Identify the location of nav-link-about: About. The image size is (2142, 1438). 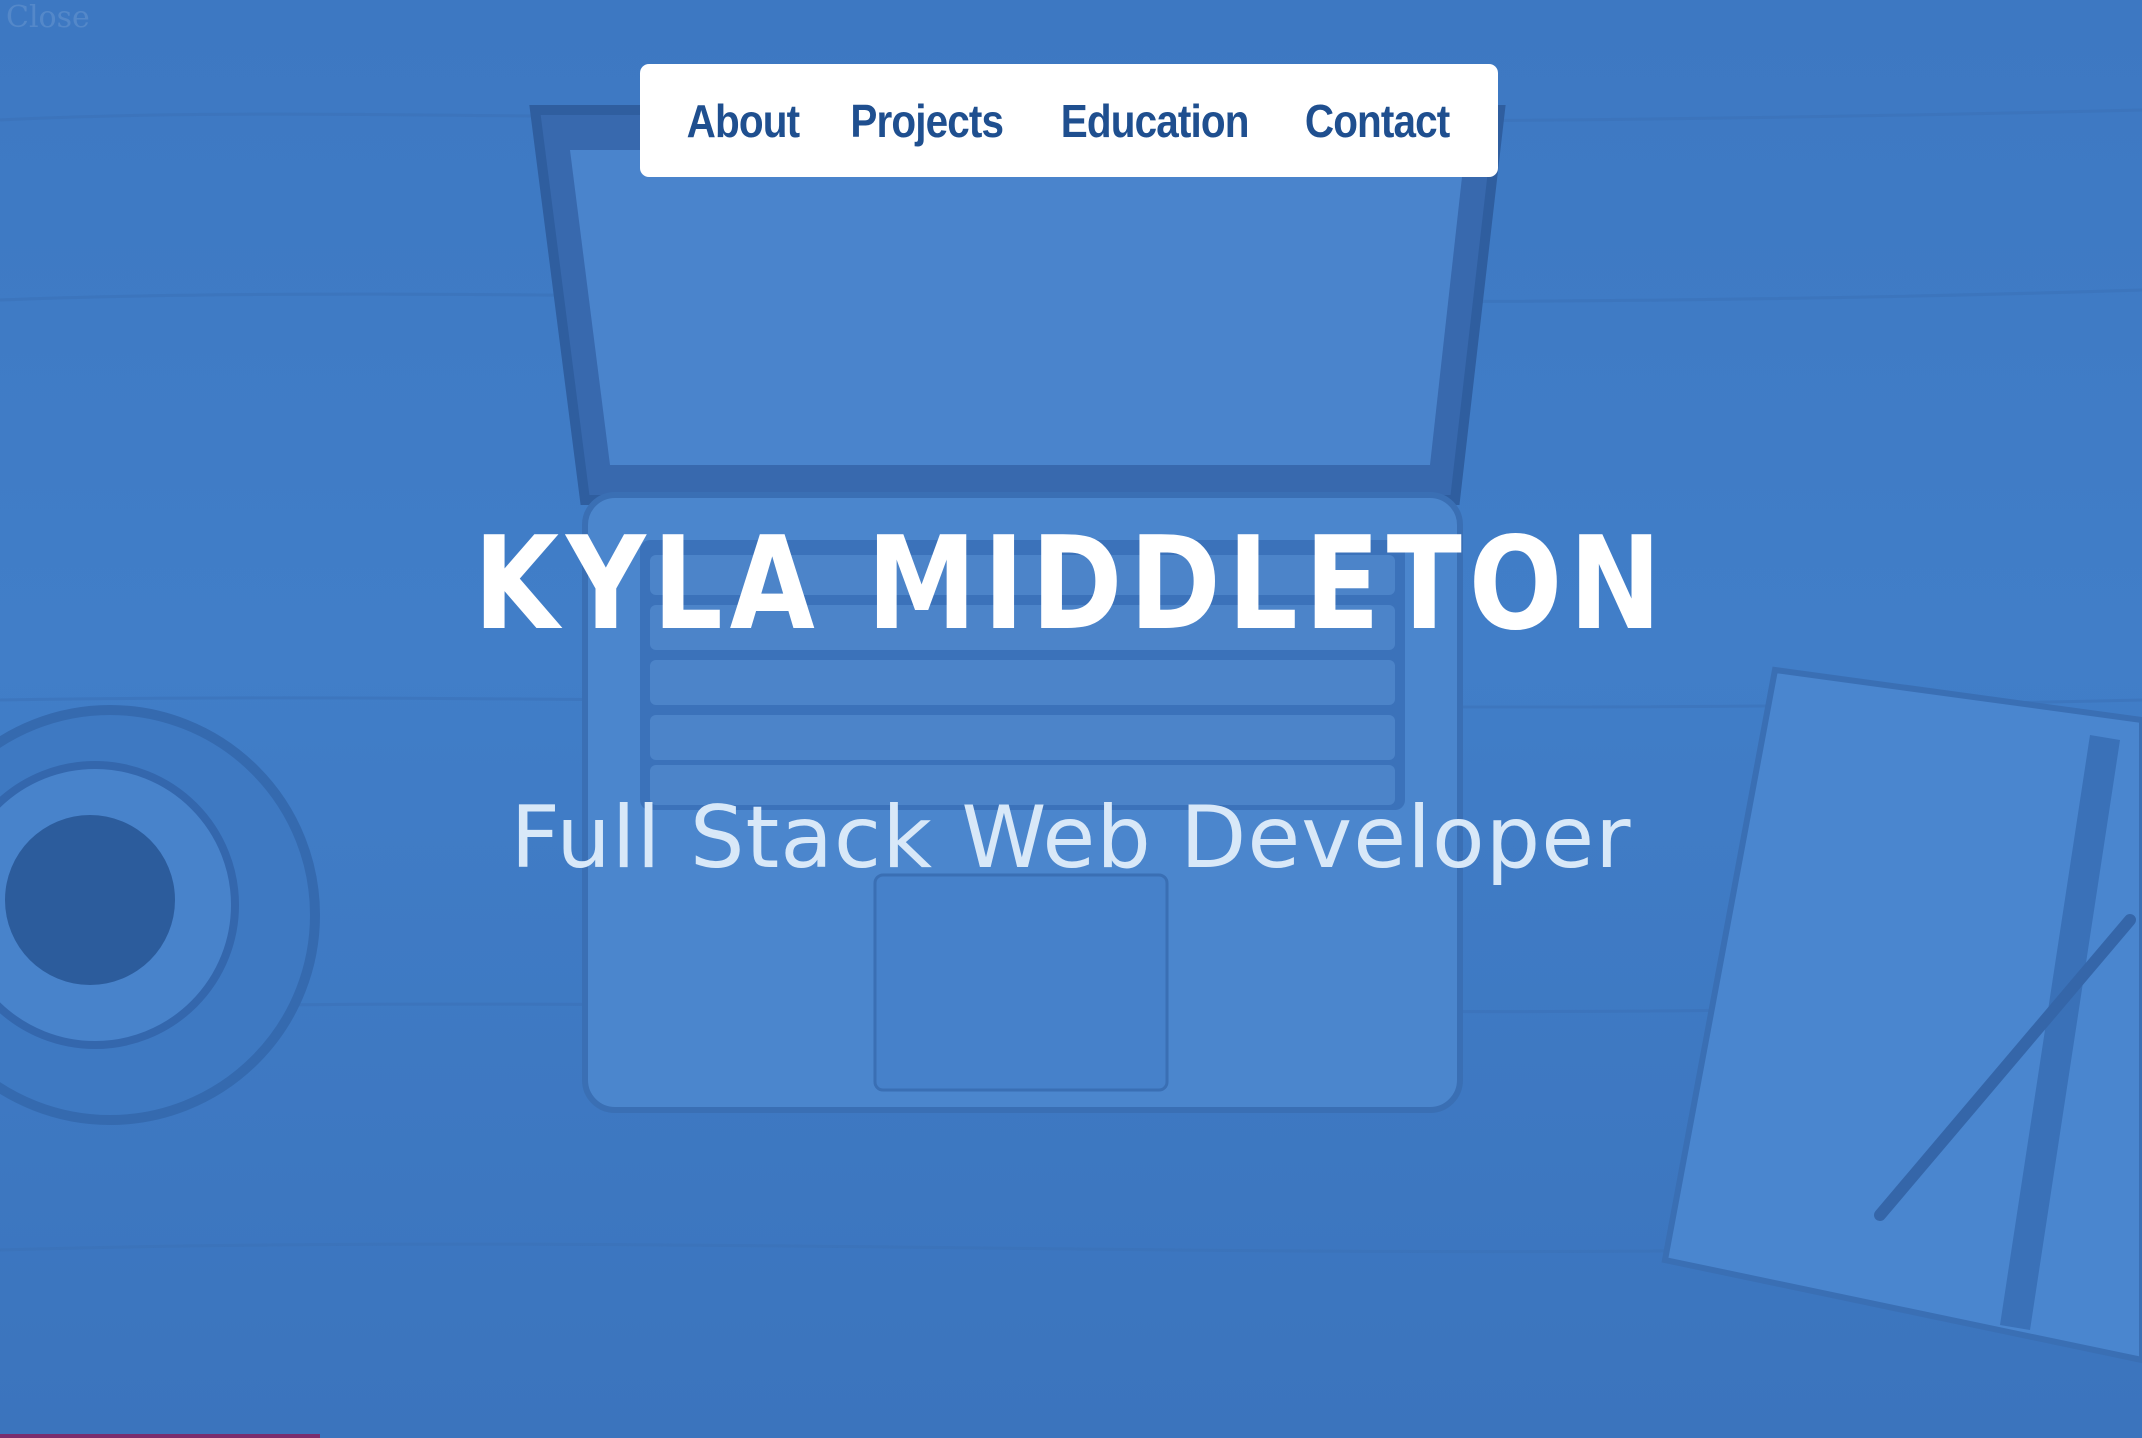
(742, 121).